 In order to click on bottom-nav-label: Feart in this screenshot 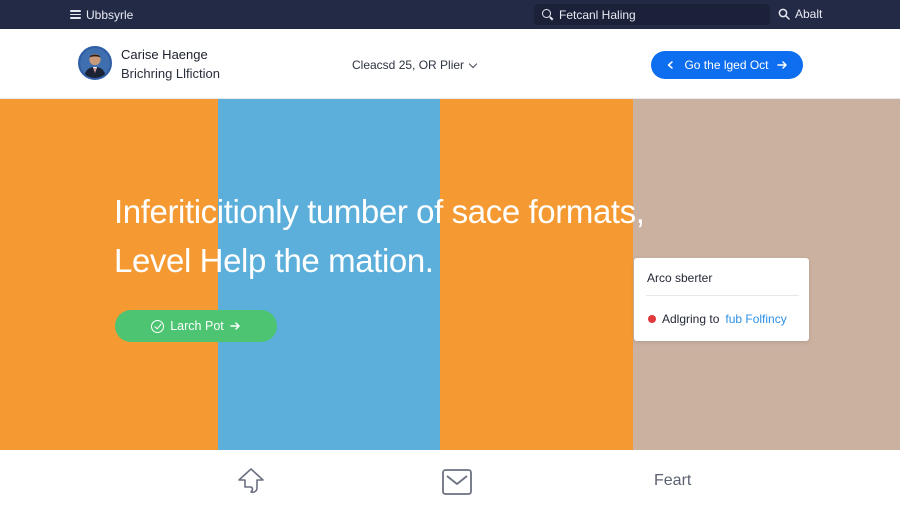, I will do `click(673, 480)`.